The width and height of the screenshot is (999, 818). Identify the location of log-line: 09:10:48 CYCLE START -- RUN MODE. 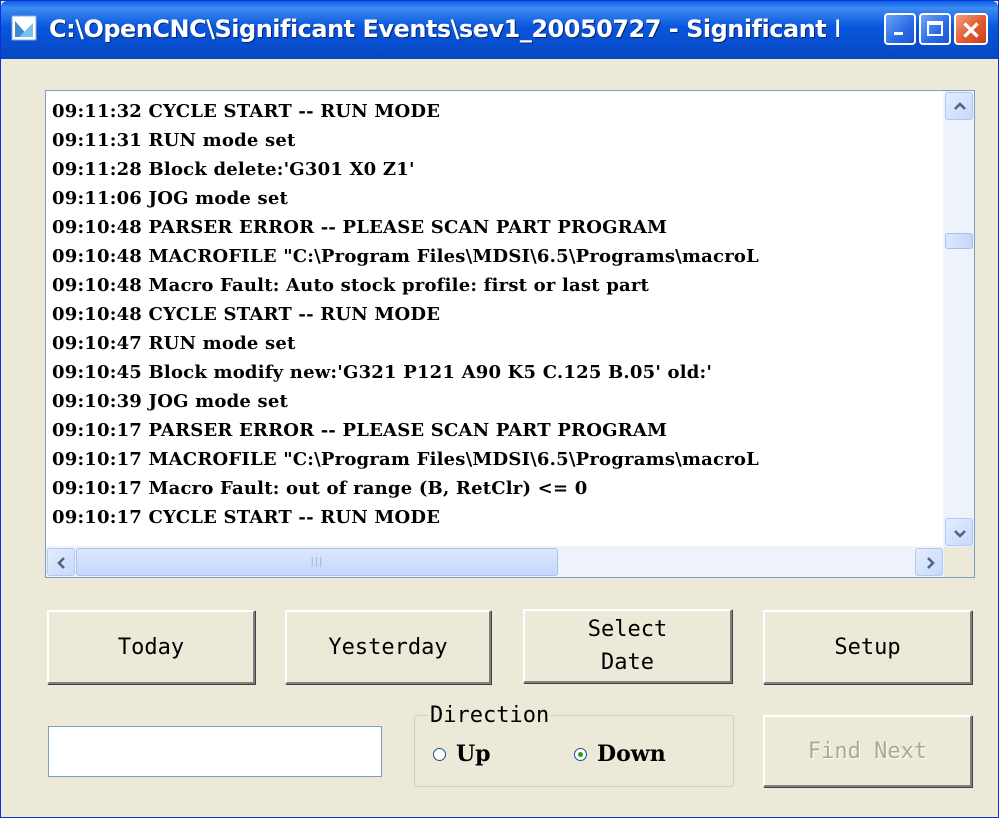
(246, 314).